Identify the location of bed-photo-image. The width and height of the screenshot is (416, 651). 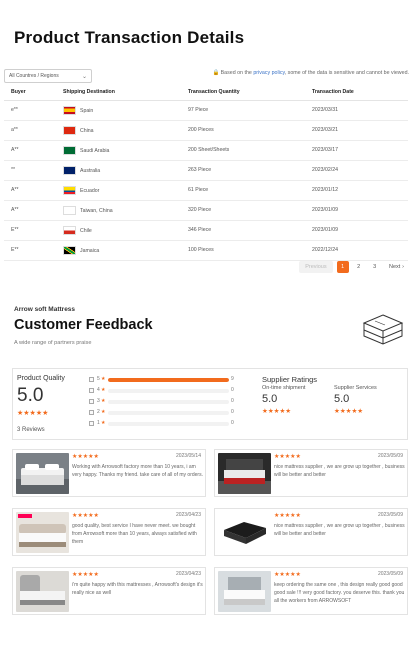
(42, 473).